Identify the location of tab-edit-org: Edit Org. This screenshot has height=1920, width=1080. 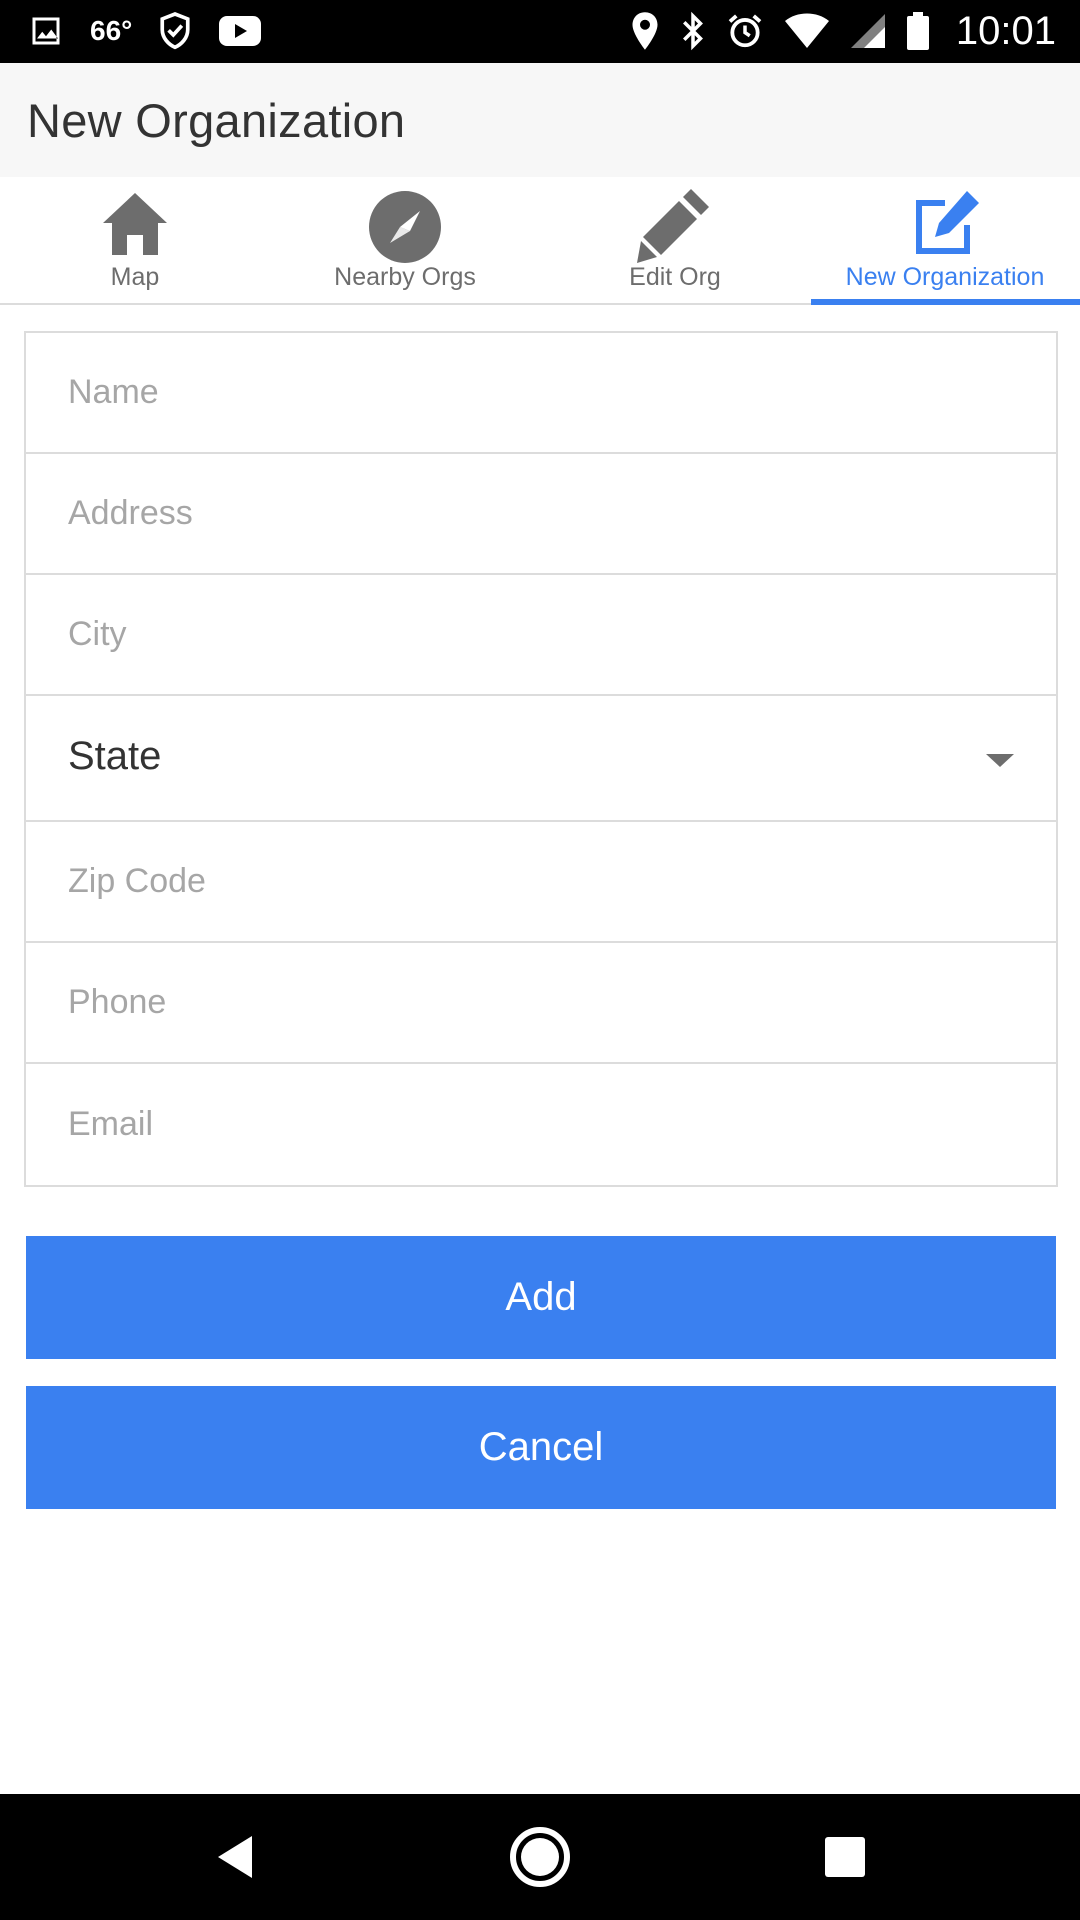
(675, 240).